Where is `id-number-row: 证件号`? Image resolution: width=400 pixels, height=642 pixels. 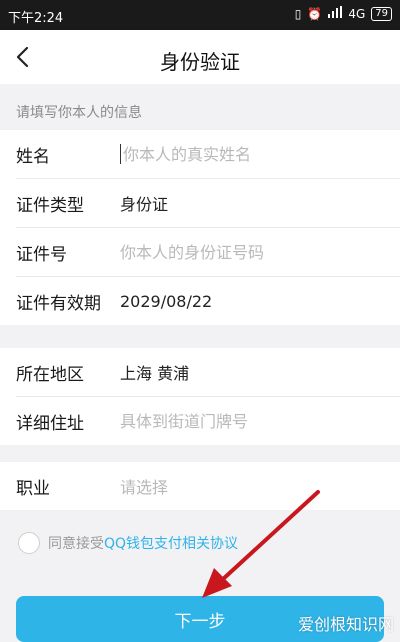
id-number-row: 证件号 is located at coordinates (208, 252).